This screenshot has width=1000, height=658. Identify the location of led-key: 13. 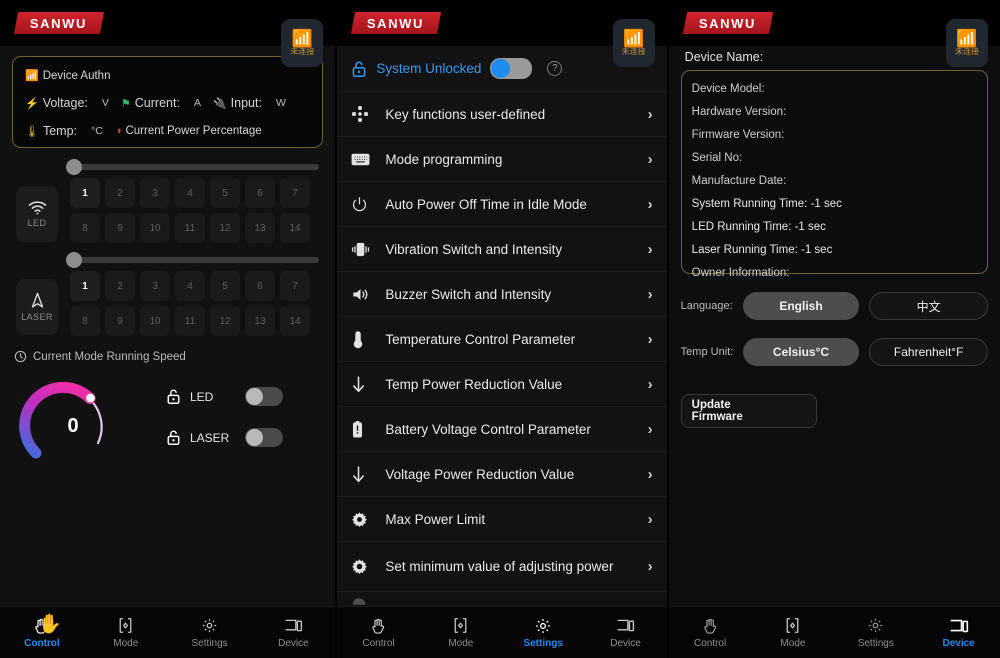
(260, 228).